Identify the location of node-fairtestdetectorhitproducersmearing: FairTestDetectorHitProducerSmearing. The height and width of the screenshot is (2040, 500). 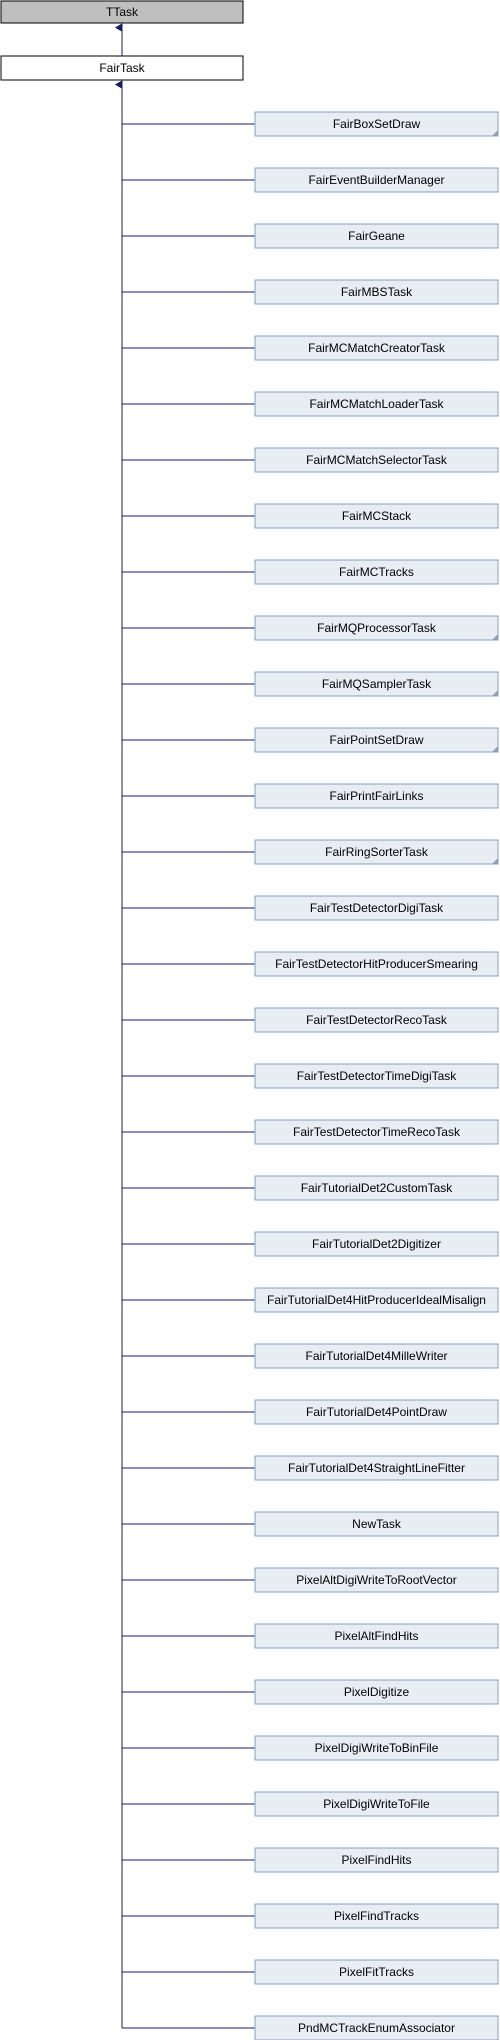
(376, 964).